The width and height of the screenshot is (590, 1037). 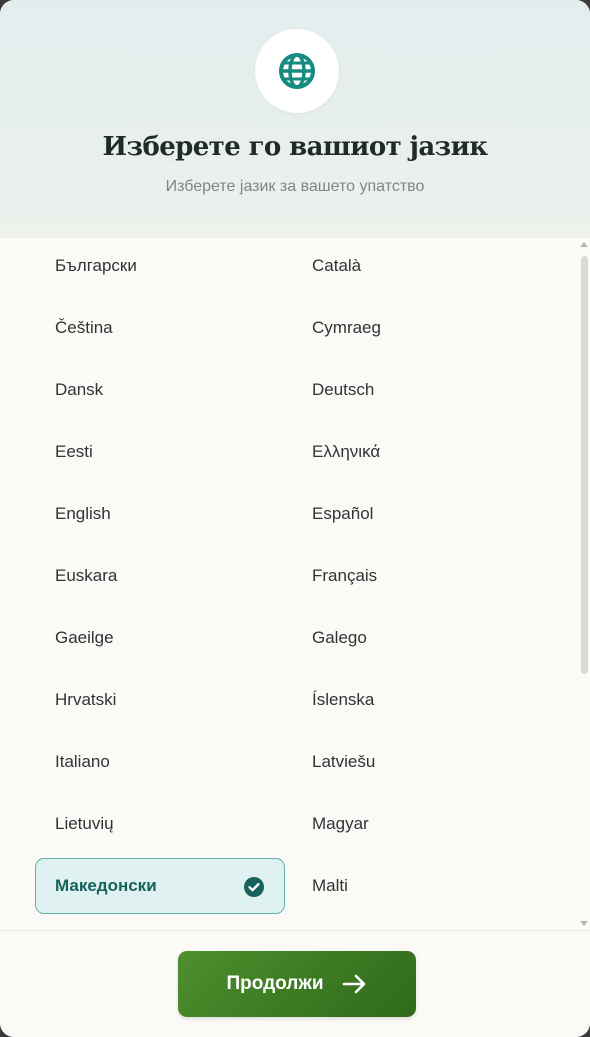 What do you see at coordinates (346, 451) in the screenshot?
I see `language-label: Ελληνικά` at bounding box center [346, 451].